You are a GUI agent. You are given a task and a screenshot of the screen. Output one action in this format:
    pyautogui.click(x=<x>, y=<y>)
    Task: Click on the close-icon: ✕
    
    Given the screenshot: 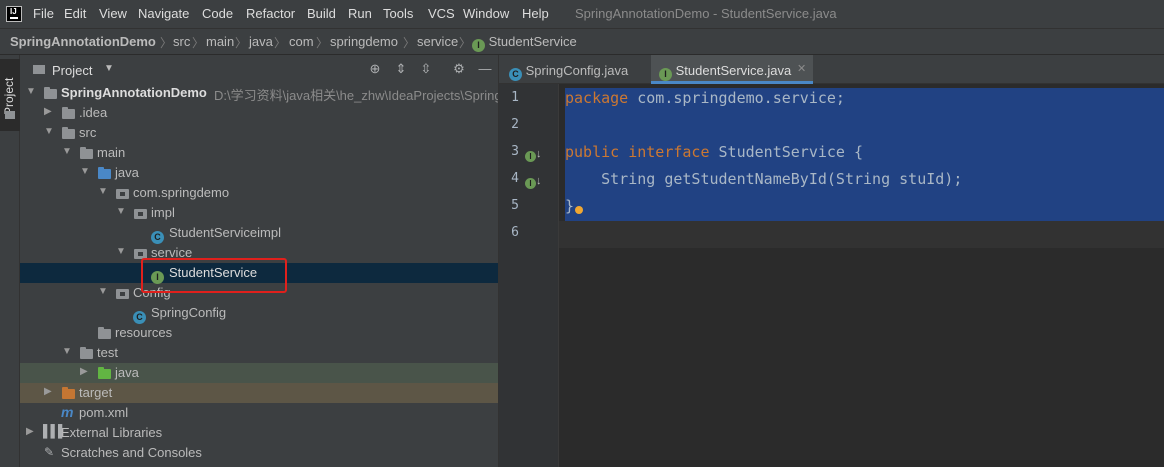 What is the action you would take?
    pyautogui.click(x=801, y=68)
    